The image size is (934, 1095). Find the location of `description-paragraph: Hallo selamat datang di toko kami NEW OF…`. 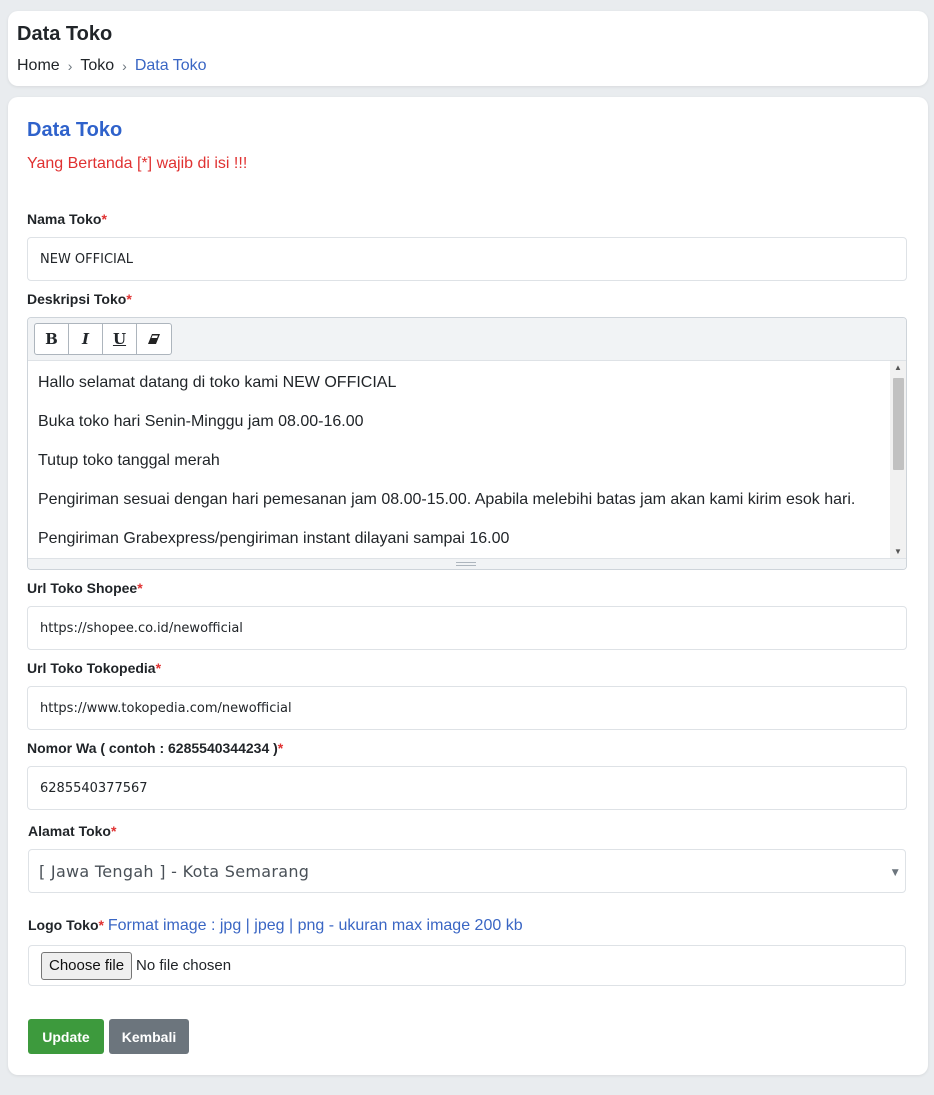

description-paragraph: Hallo selamat datang di toko kami NEW OF… is located at coordinates (217, 382).